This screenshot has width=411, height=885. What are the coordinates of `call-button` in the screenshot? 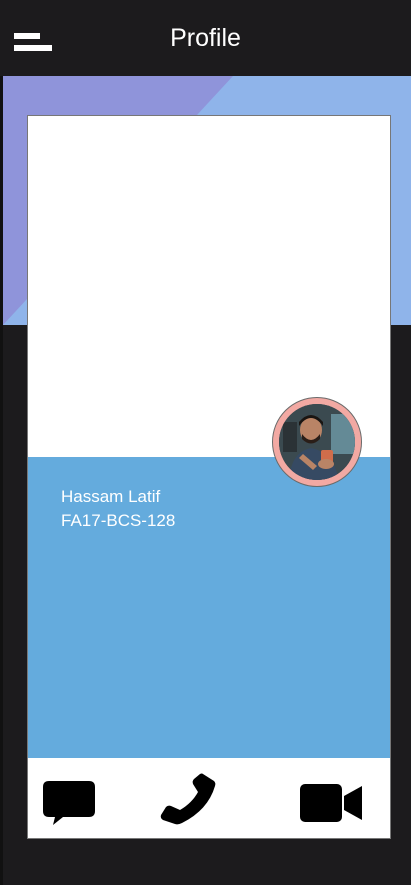 It's located at (187, 799).